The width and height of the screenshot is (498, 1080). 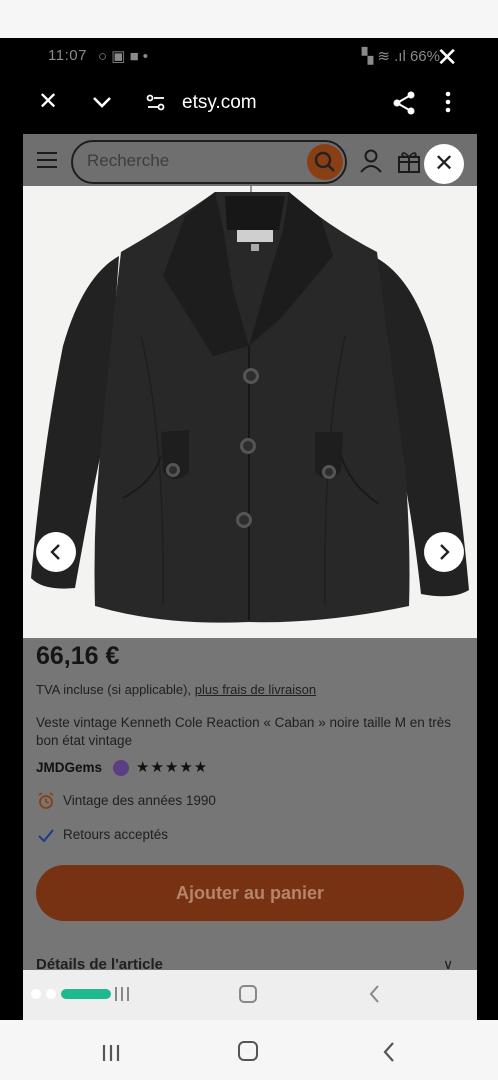 I want to click on toggle-indicator, so click(x=86, y=994).